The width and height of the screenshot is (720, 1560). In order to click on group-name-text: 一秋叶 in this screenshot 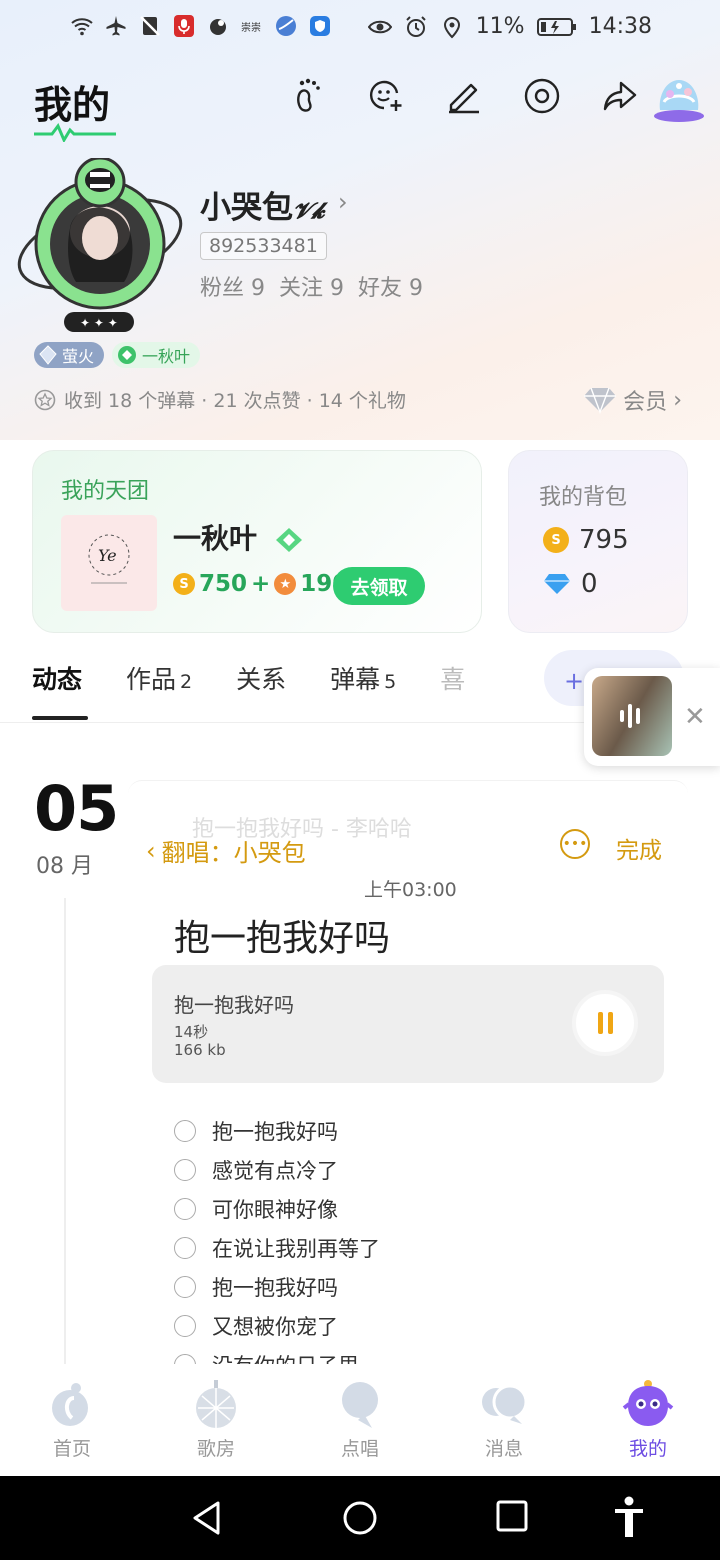, I will do `click(215, 538)`.